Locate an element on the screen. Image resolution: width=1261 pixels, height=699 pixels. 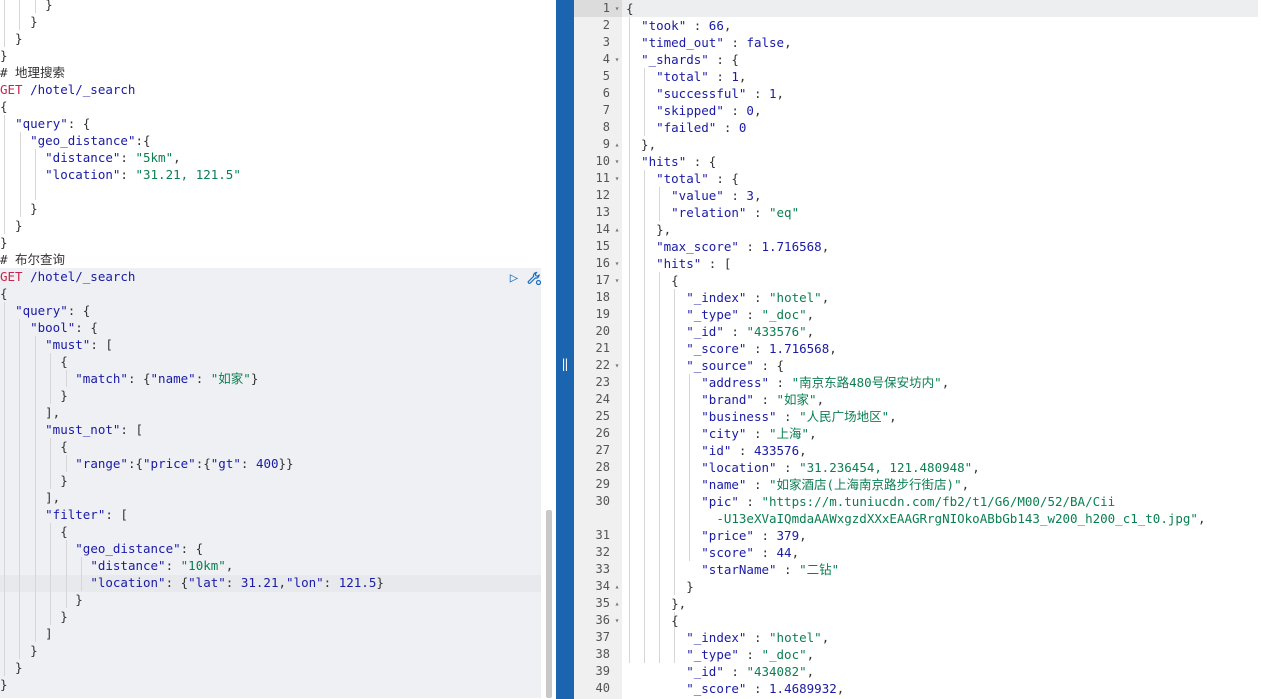
code-line: "distance": "5km", is located at coordinates (270, 157).